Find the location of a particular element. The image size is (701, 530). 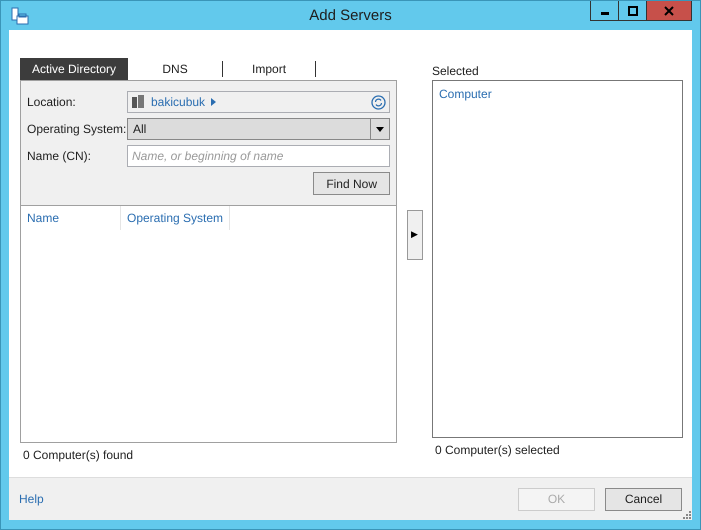

name-input: Name, or beginning of name is located at coordinates (258, 156).